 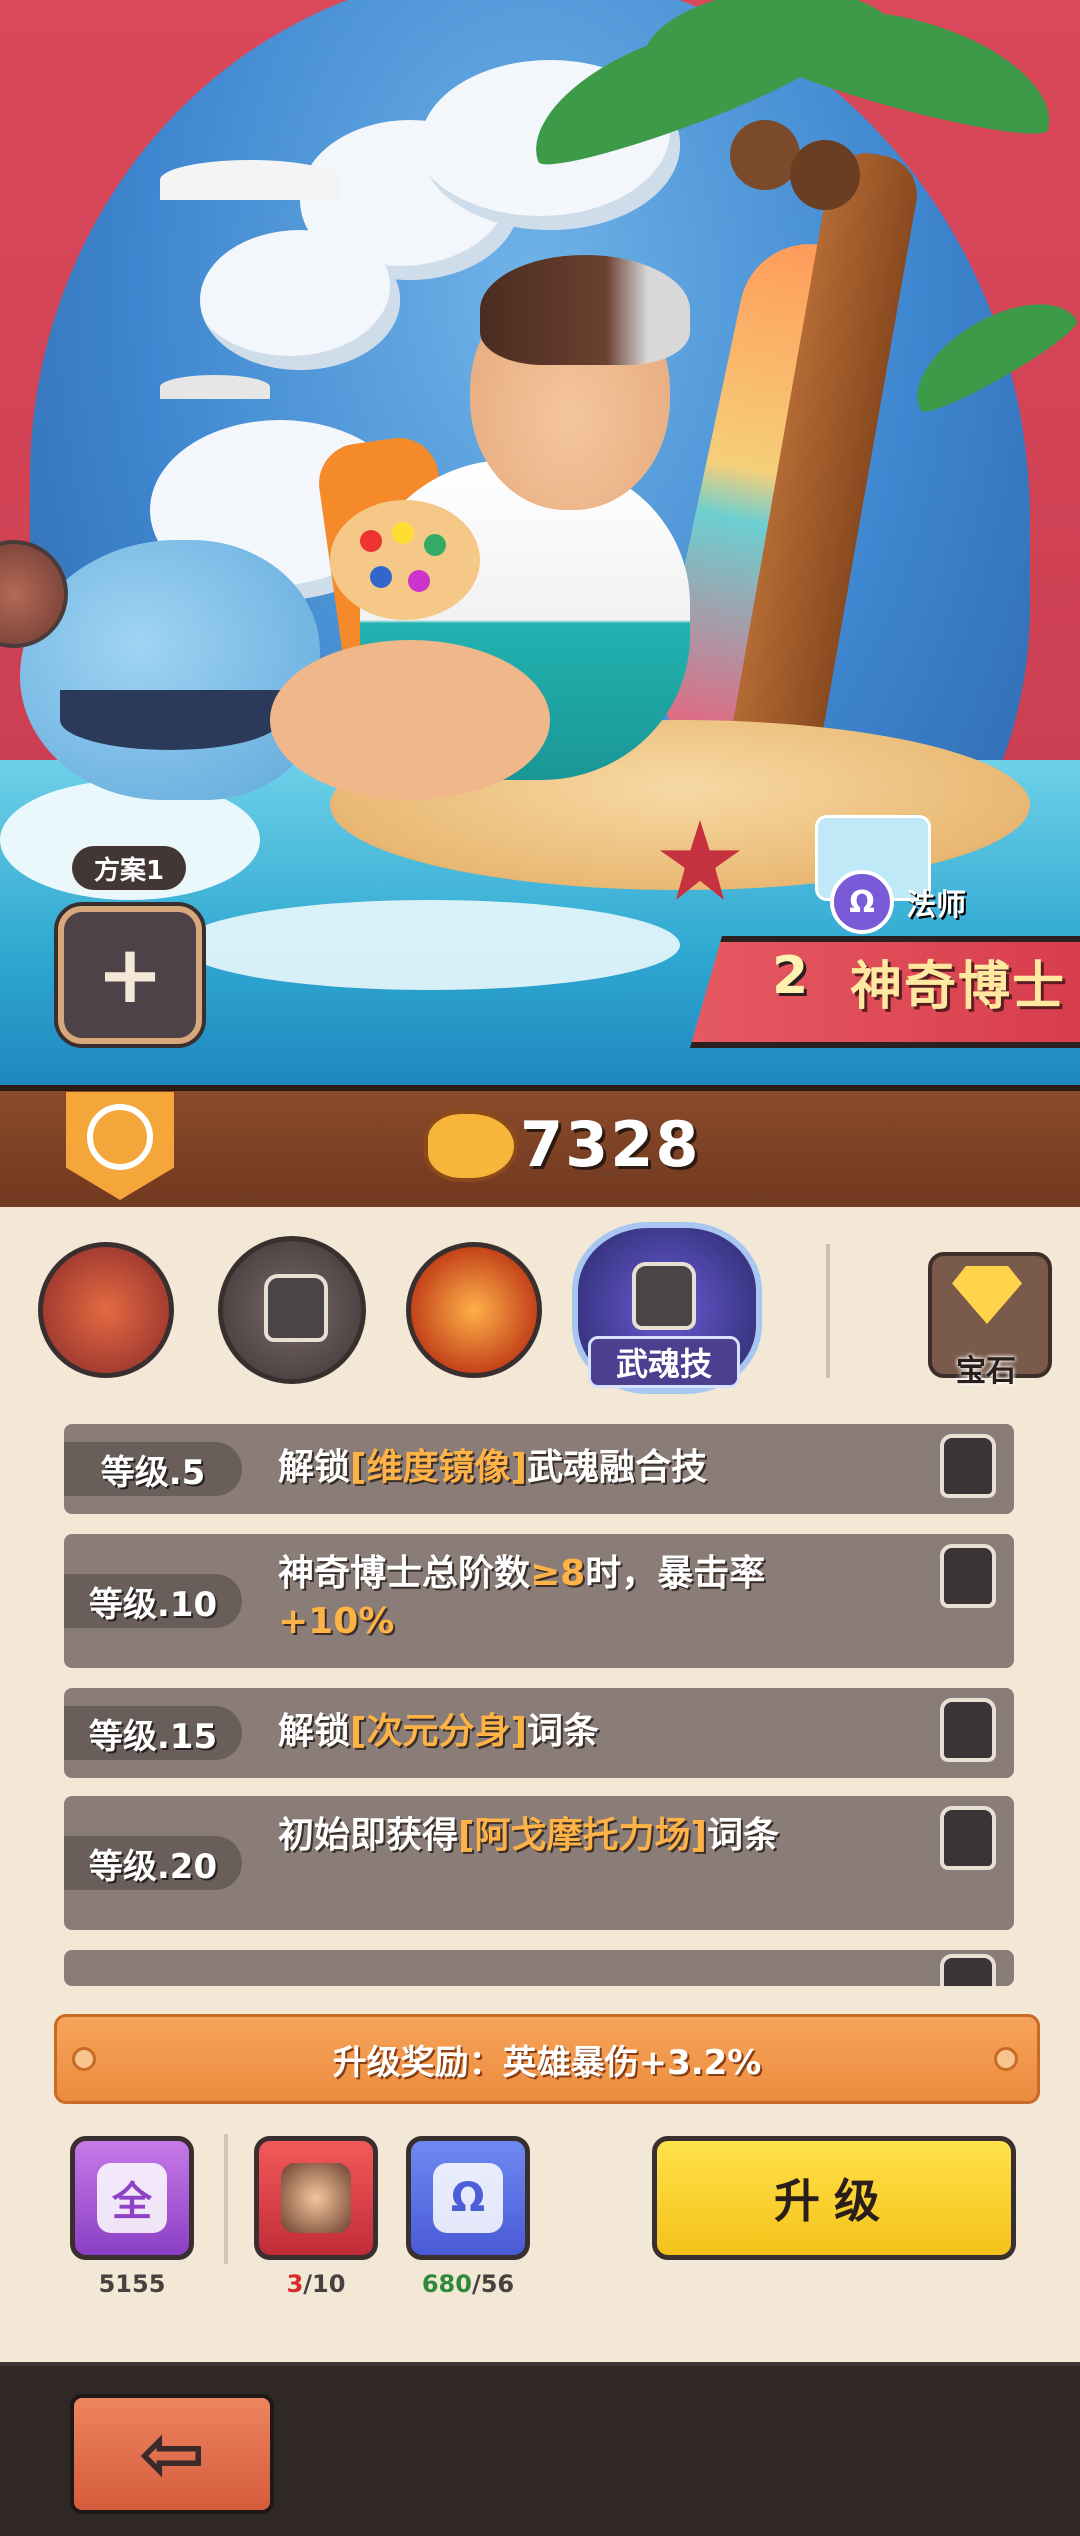 What do you see at coordinates (547, 2059) in the screenshot?
I see `upgrade-reward-bar: 升级奖励：英雄暴伤+3.2%` at bounding box center [547, 2059].